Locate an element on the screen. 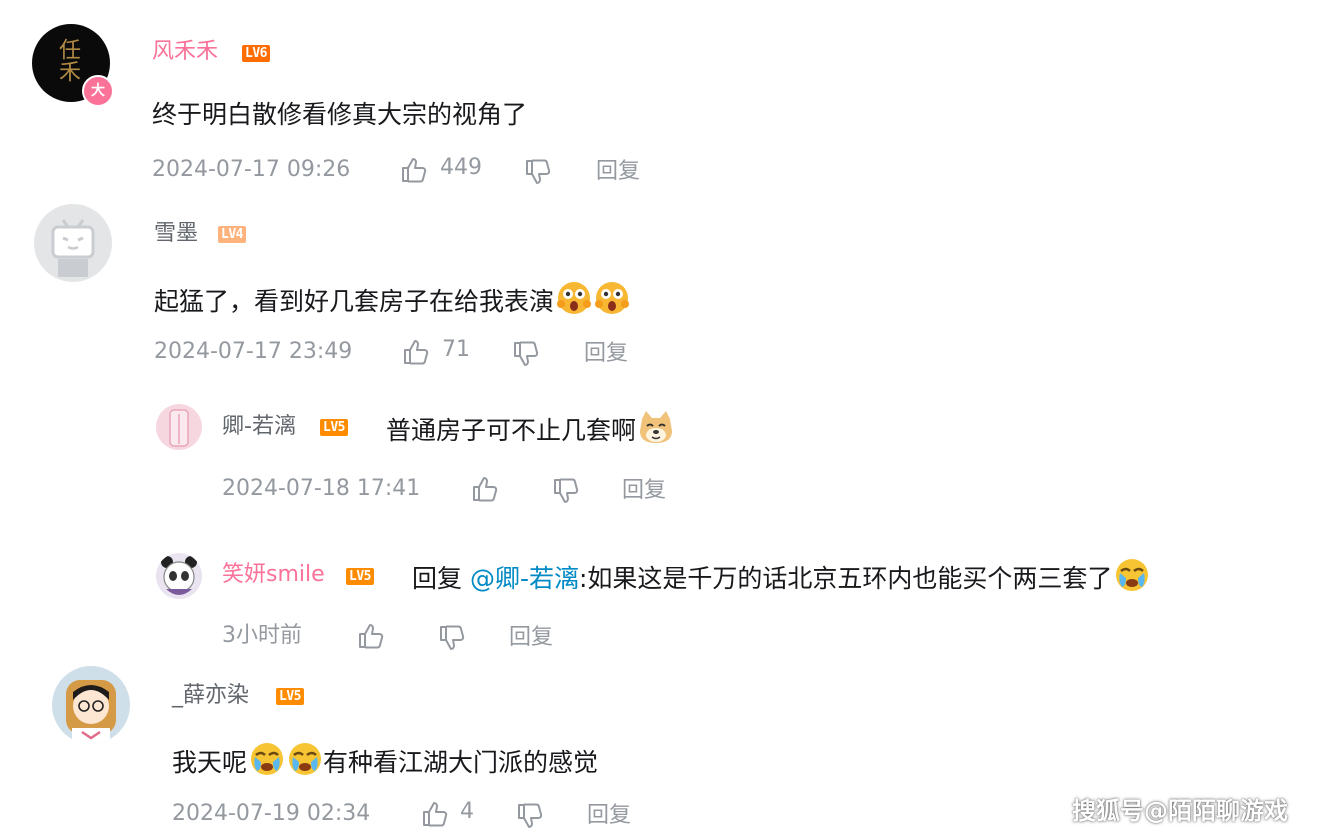 The height and width of the screenshot is (838, 1318). comment-text-body-b: 有种看江湖大门派的感觉 is located at coordinates (461, 762).